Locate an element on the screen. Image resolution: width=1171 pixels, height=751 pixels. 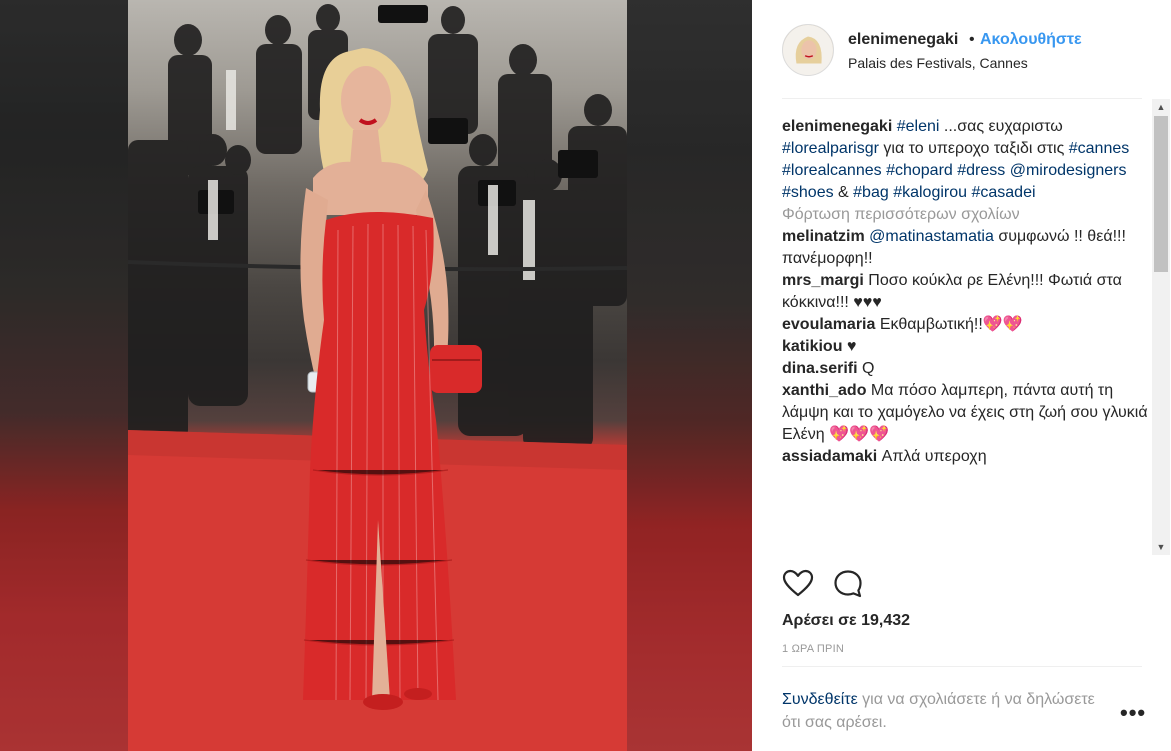
comment-username: mrs_margi is located at coordinates (823, 280).